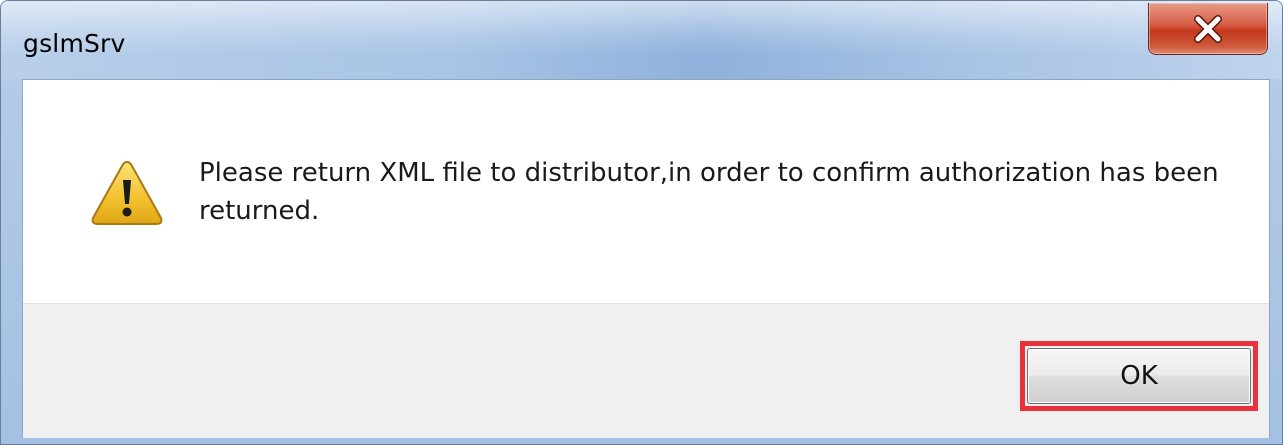  Describe the element at coordinates (74, 43) in the screenshot. I see `dialog-title: gslmSrv` at that location.